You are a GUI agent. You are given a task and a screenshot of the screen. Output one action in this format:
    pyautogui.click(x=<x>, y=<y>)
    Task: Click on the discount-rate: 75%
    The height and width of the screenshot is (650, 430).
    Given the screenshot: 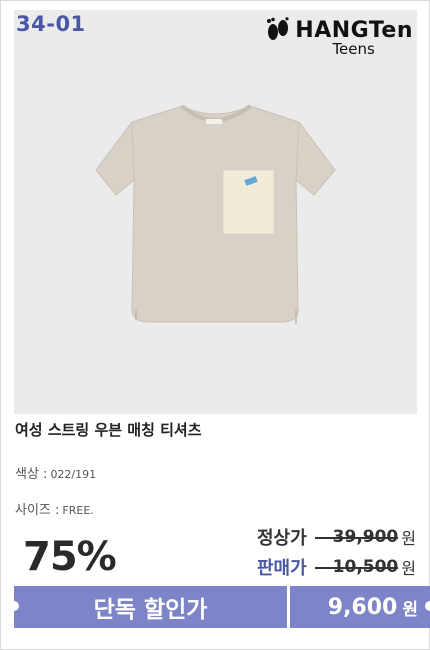 What is the action you would take?
    pyautogui.click(x=70, y=557)
    